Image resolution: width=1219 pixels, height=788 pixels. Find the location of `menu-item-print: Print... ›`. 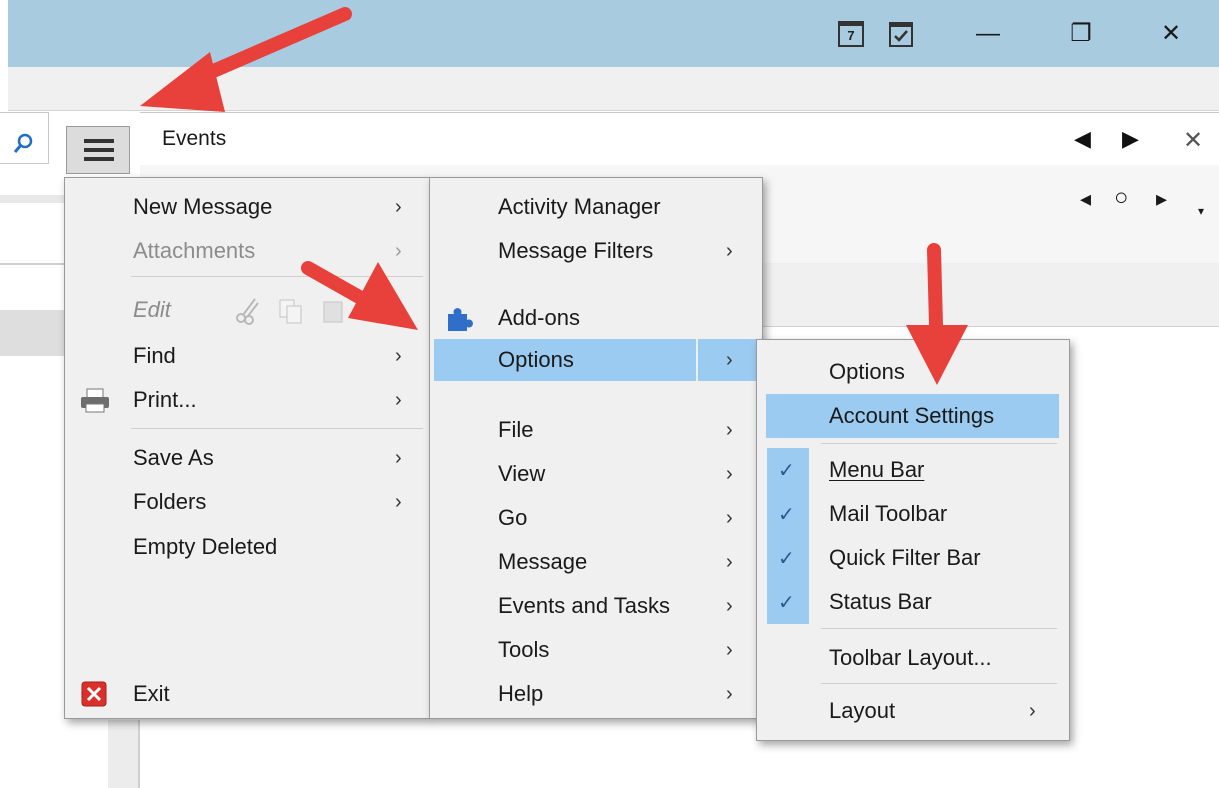

menu-item-print: Print... › is located at coordinates (247, 400).